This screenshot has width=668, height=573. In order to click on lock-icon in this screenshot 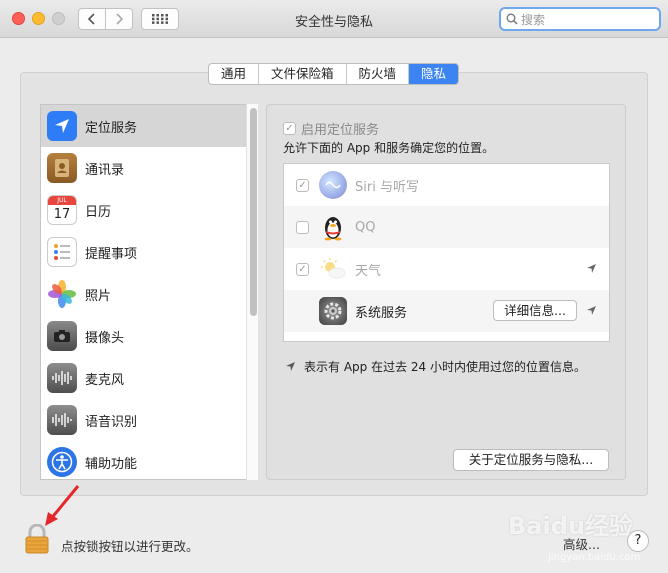, I will do `click(37, 538)`.